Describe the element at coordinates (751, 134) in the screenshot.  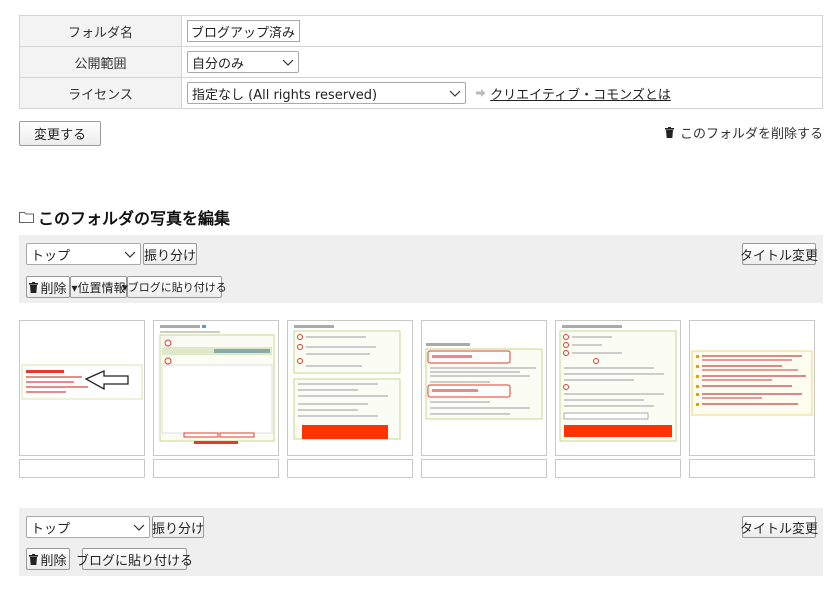
I see `delete-folder-label: このフォルダを削除する` at that location.